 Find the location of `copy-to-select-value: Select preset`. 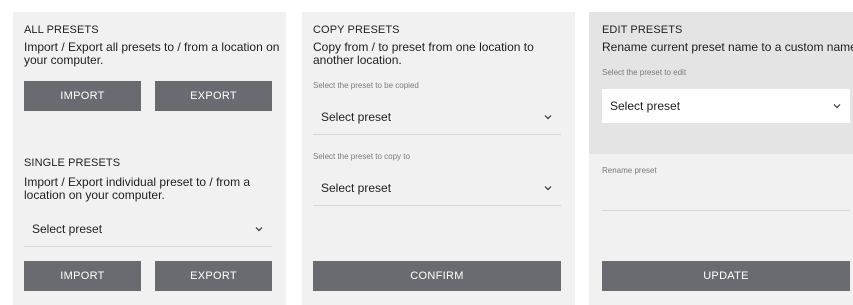

copy-to-select-value: Select preset is located at coordinates (356, 187).